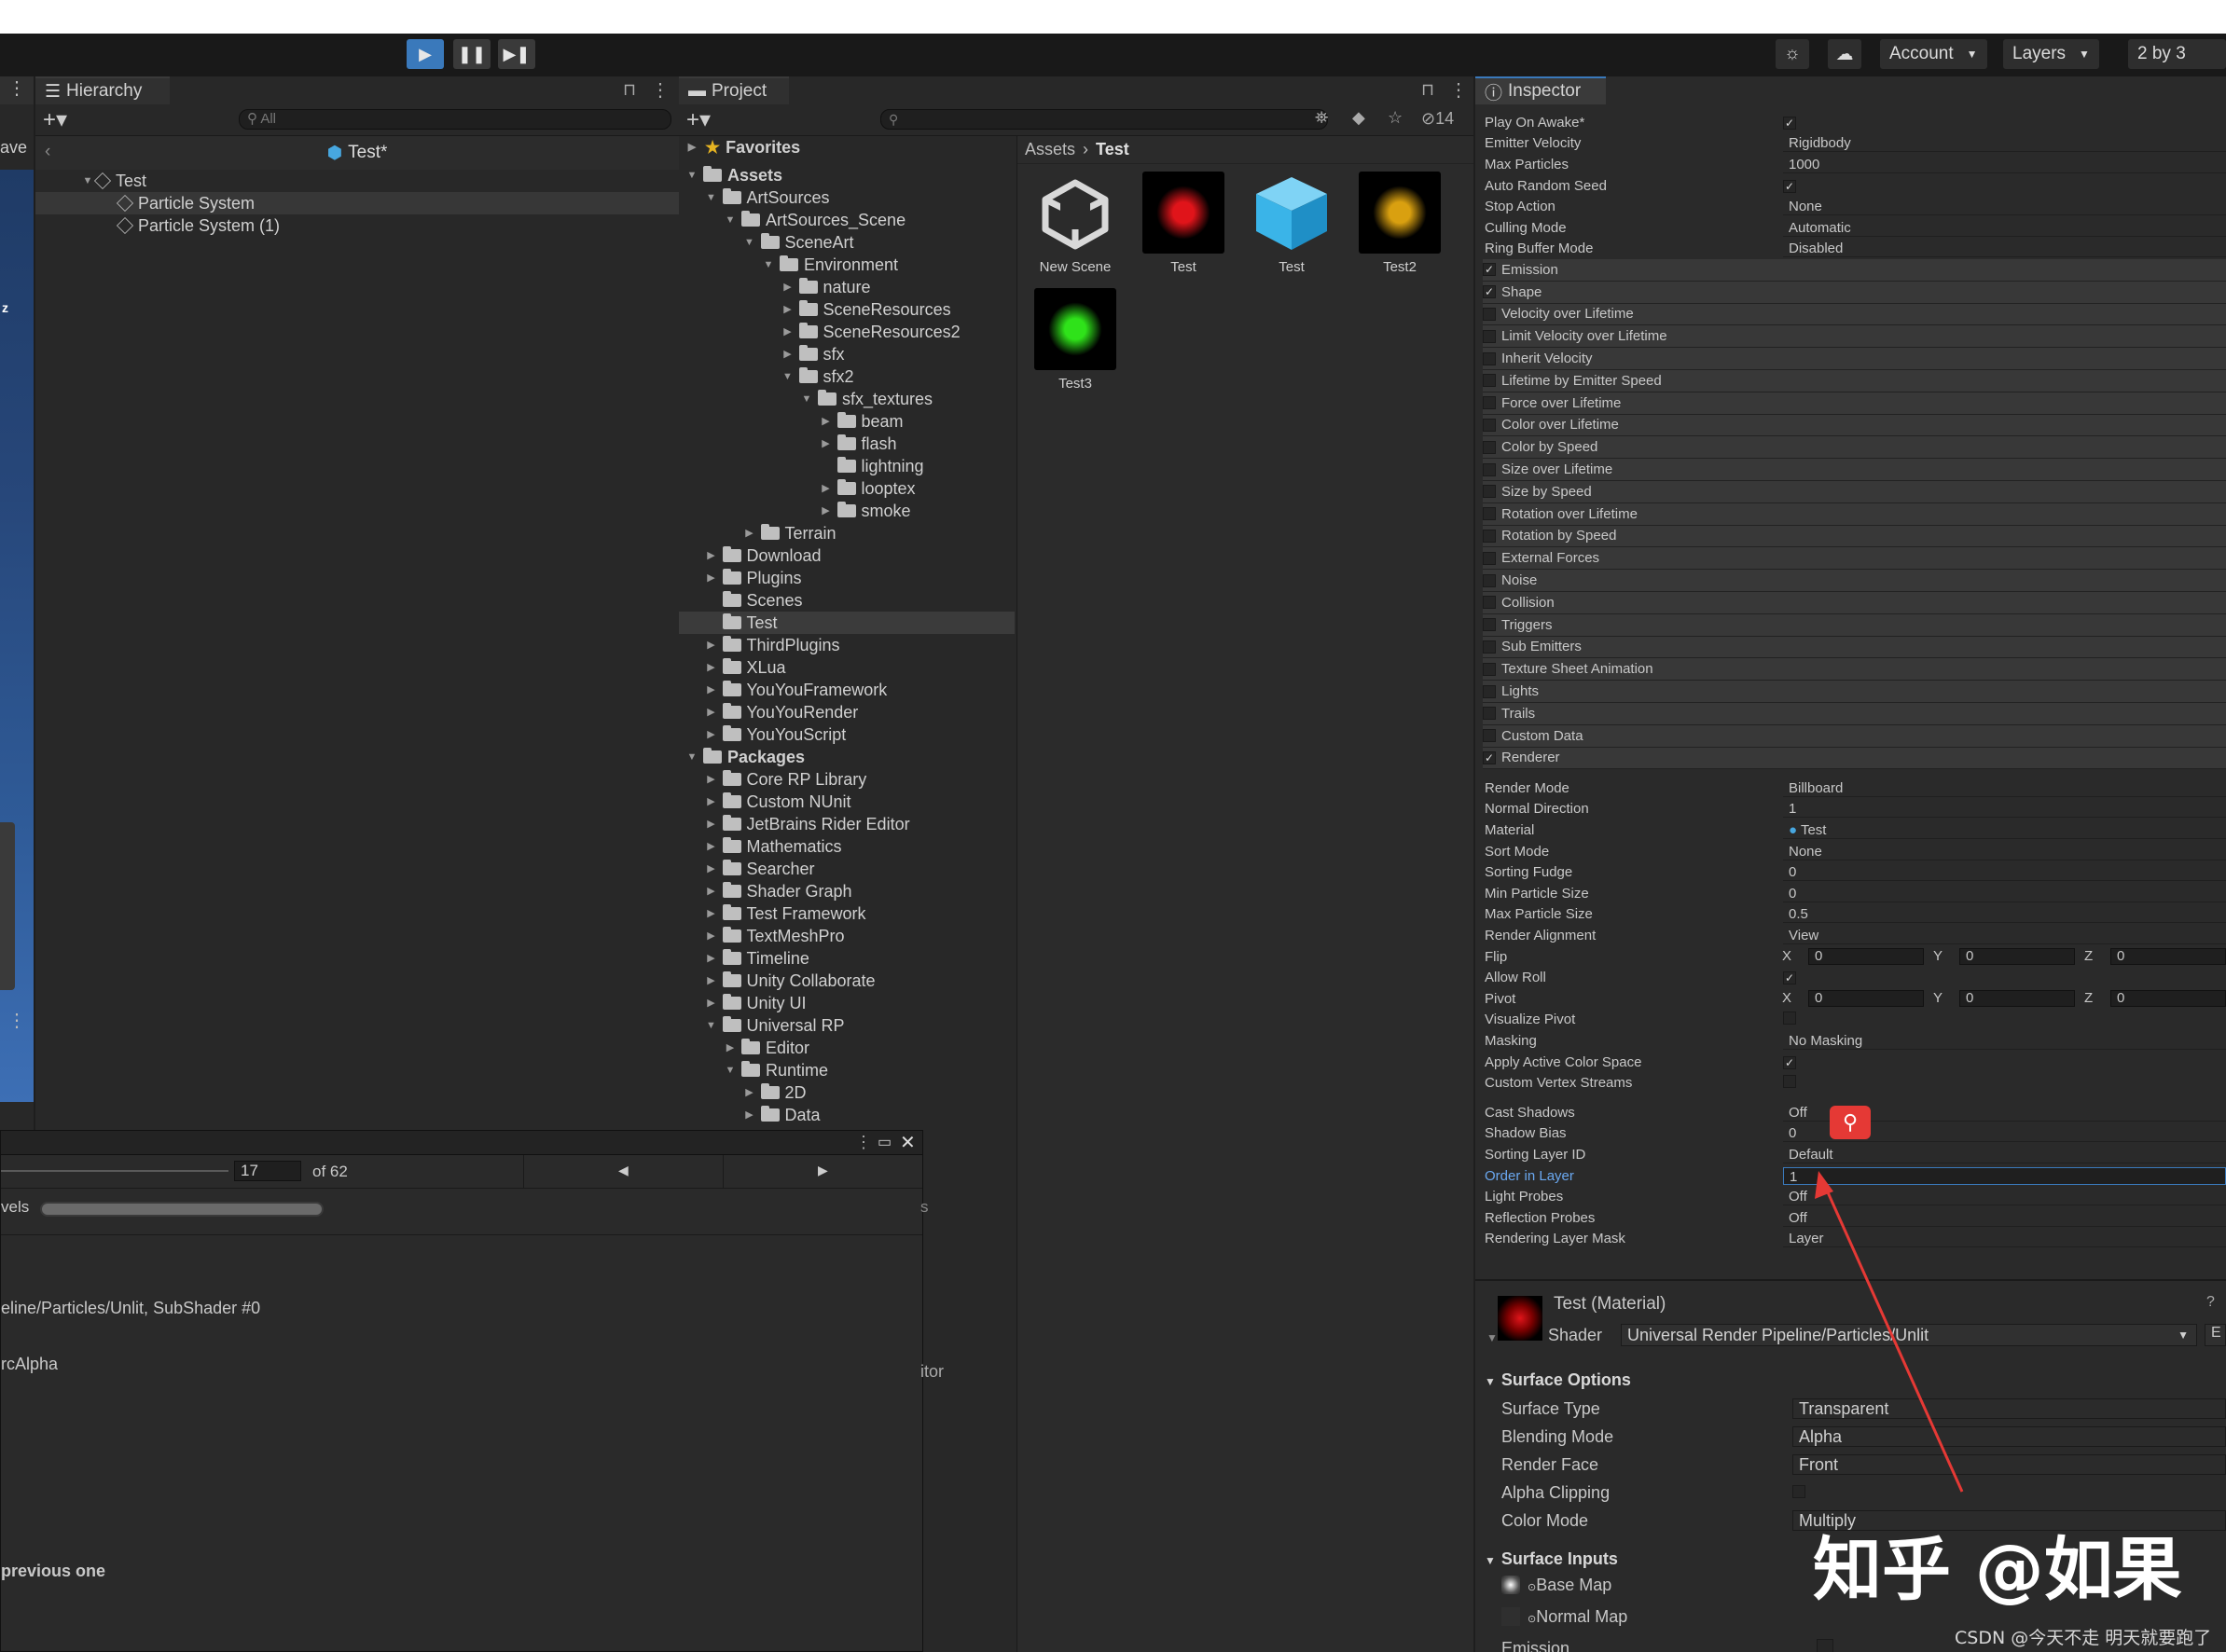  Describe the element at coordinates (1893, 1338) in the screenshot. I see `annotation-arrow-line` at that location.